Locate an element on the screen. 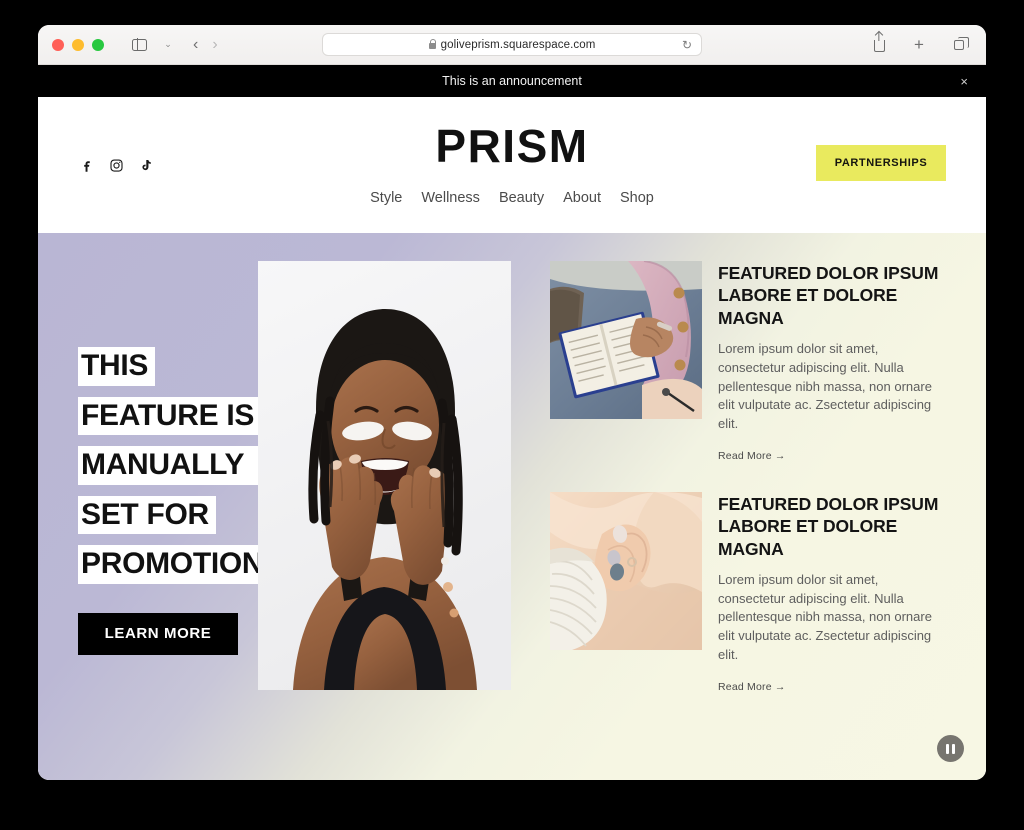 This screenshot has width=1024, height=830. sidebar-icon is located at coordinates (139, 44).